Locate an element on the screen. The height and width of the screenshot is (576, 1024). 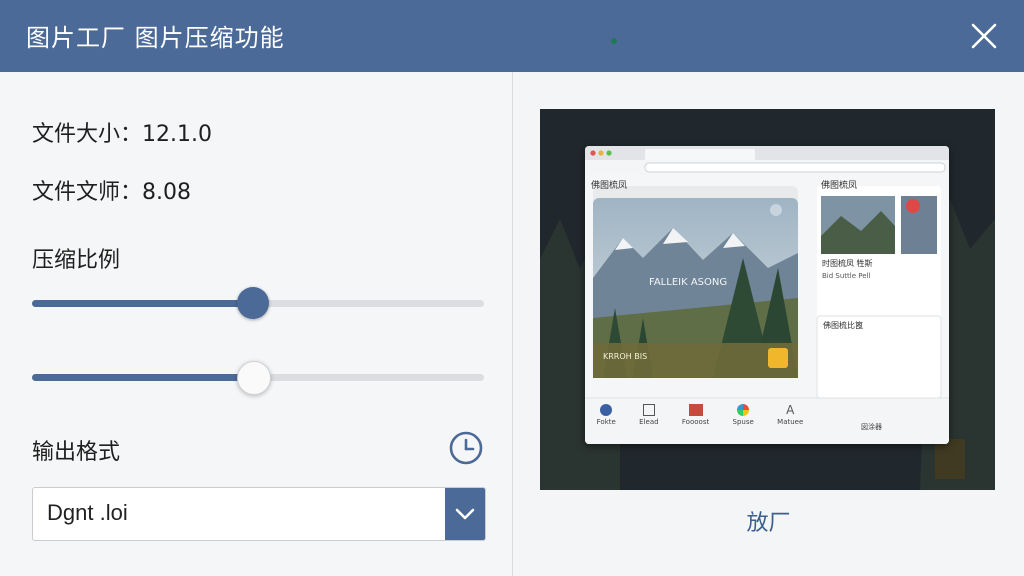
mountain-banner is located at coordinates (695, 288).